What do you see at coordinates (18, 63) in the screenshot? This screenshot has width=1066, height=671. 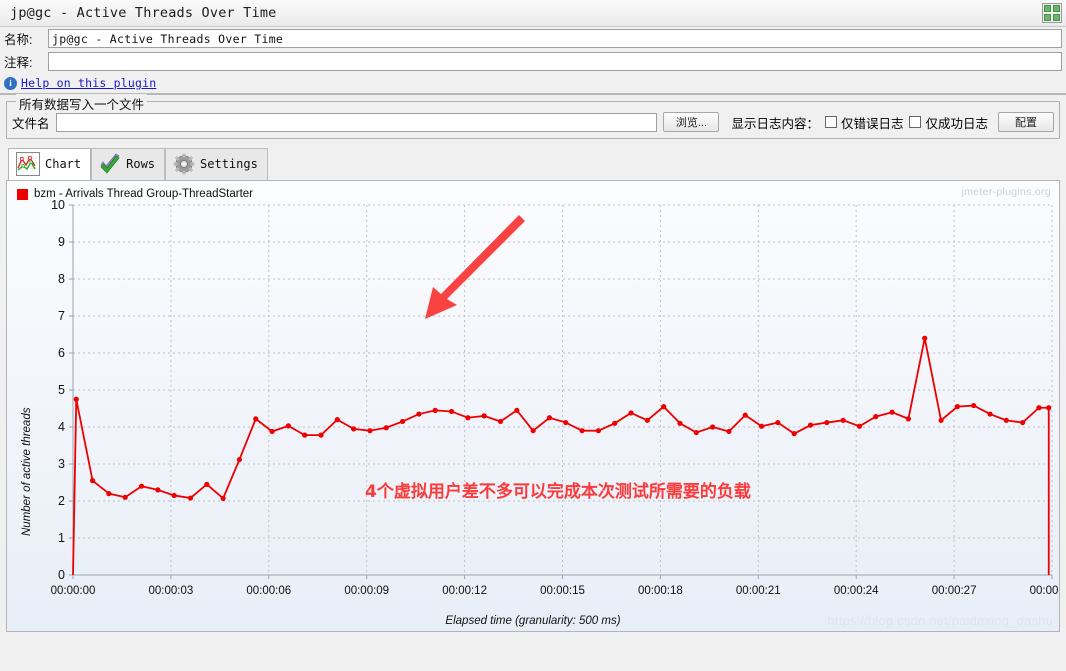 I see `comment-label: 注释:` at bounding box center [18, 63].